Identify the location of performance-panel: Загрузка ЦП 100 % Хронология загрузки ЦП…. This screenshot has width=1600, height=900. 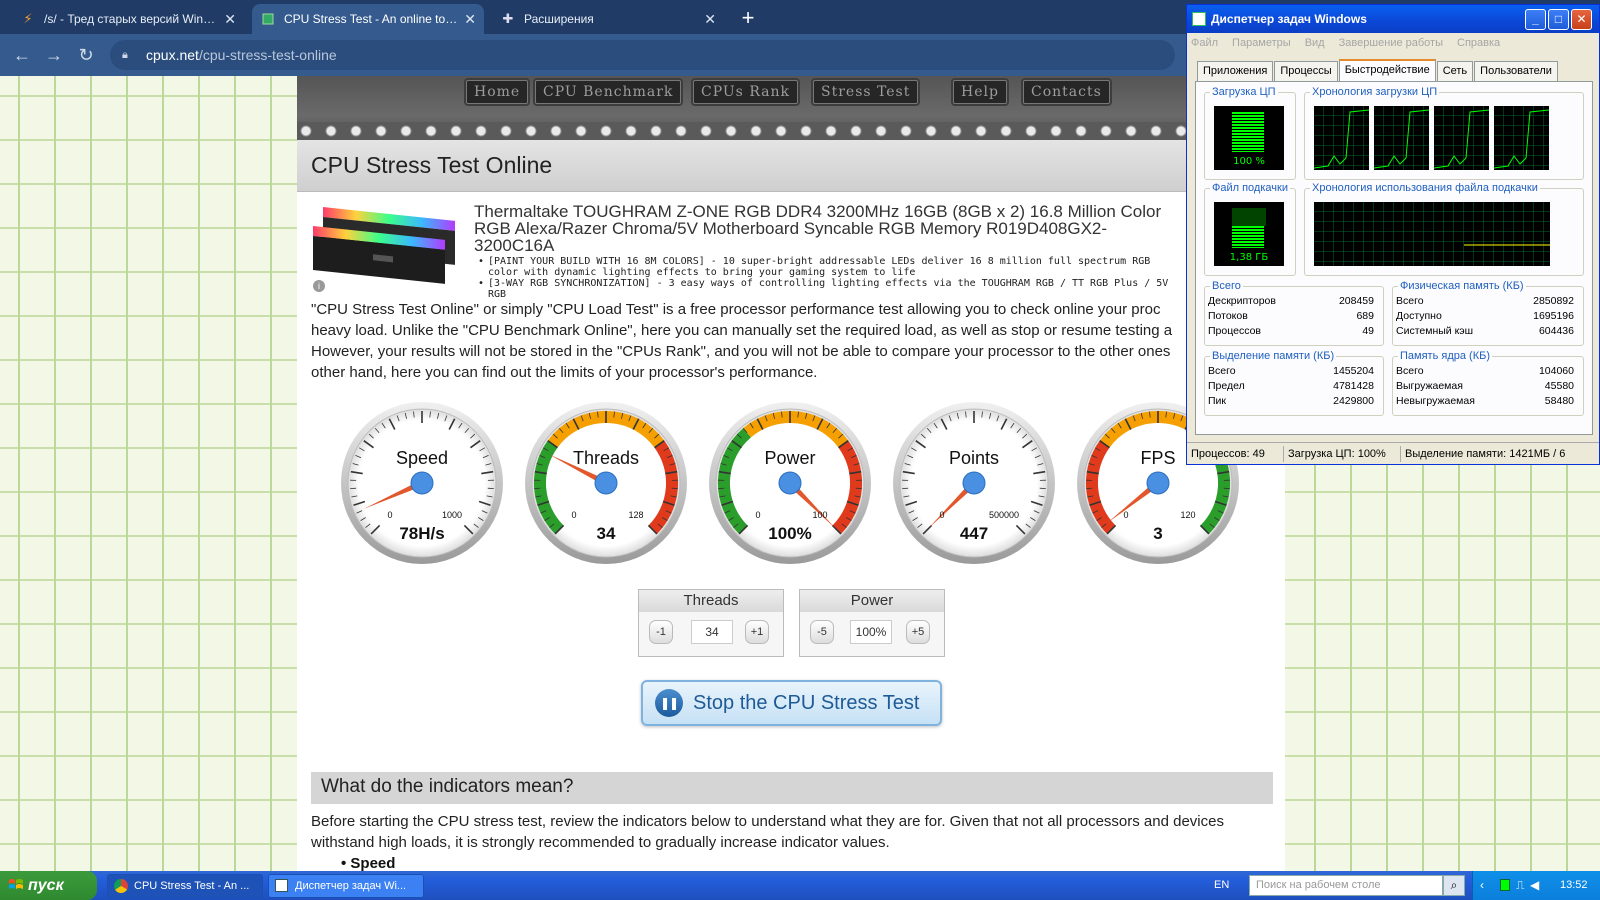
(1394, 258).